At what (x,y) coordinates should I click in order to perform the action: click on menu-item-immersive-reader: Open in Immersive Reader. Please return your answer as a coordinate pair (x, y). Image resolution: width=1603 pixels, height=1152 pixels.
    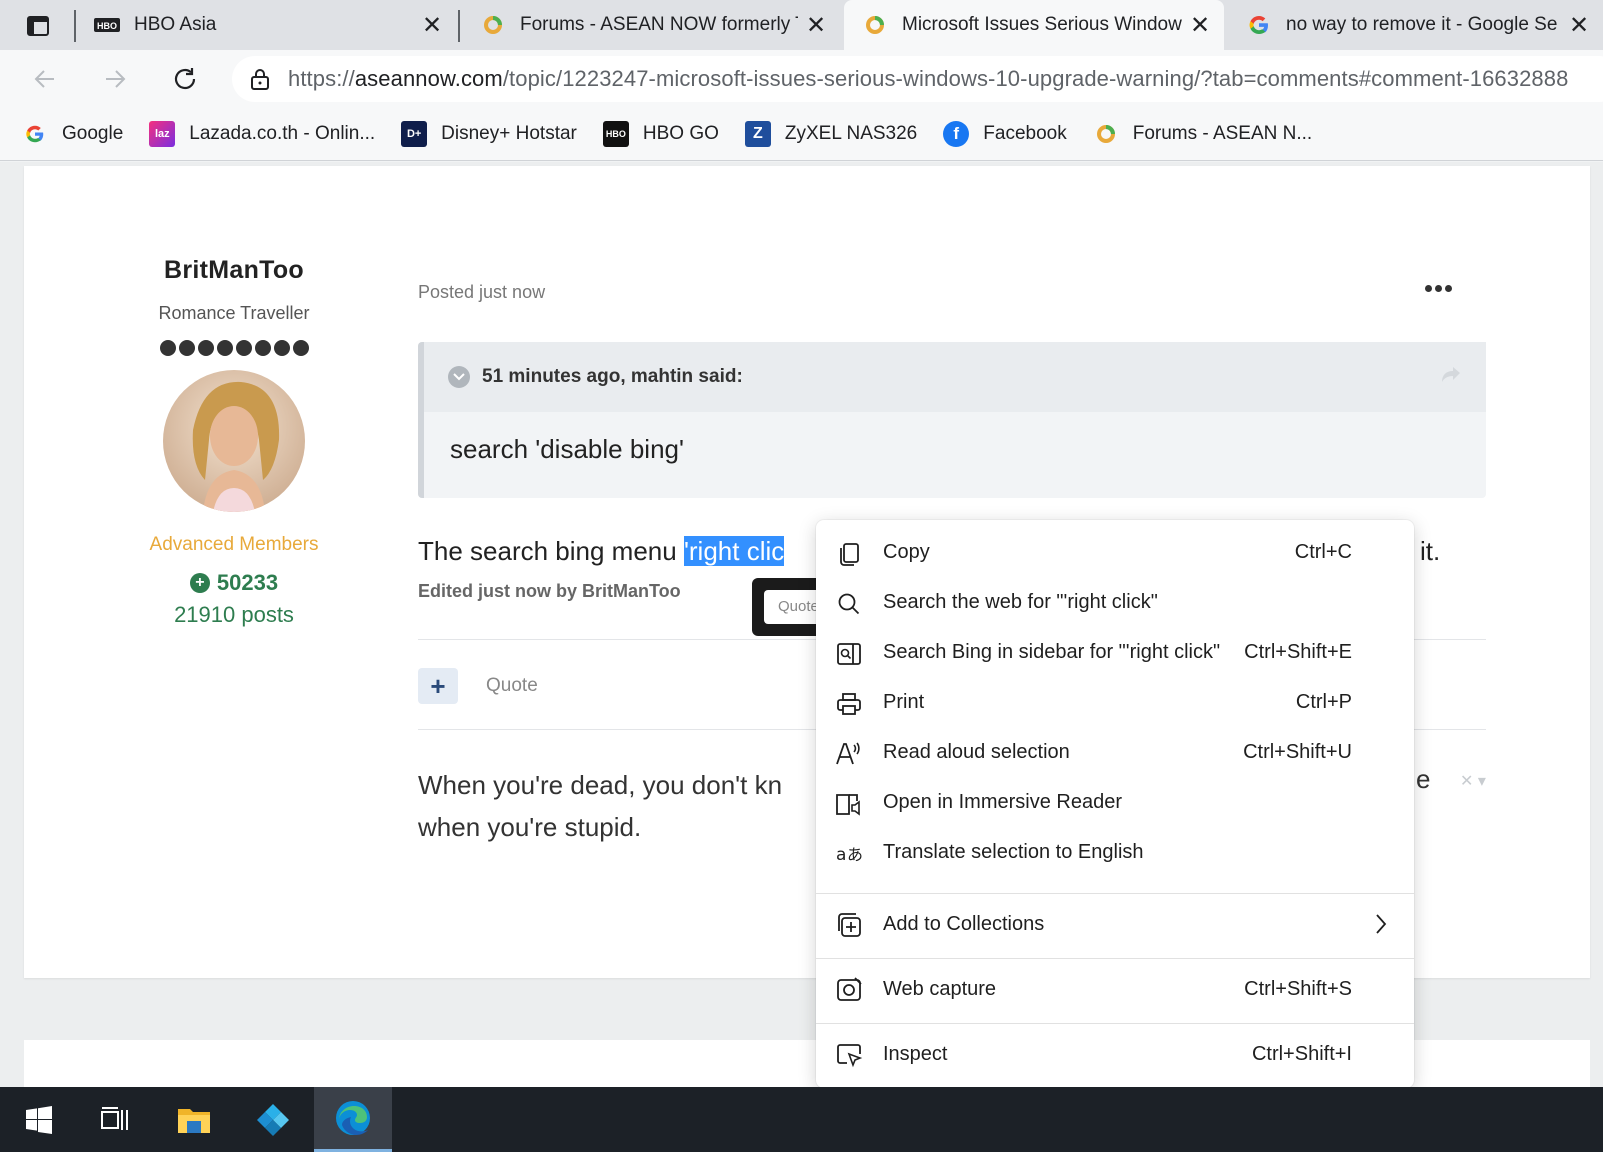
    Looking at the image, I should click on (1115, 803).